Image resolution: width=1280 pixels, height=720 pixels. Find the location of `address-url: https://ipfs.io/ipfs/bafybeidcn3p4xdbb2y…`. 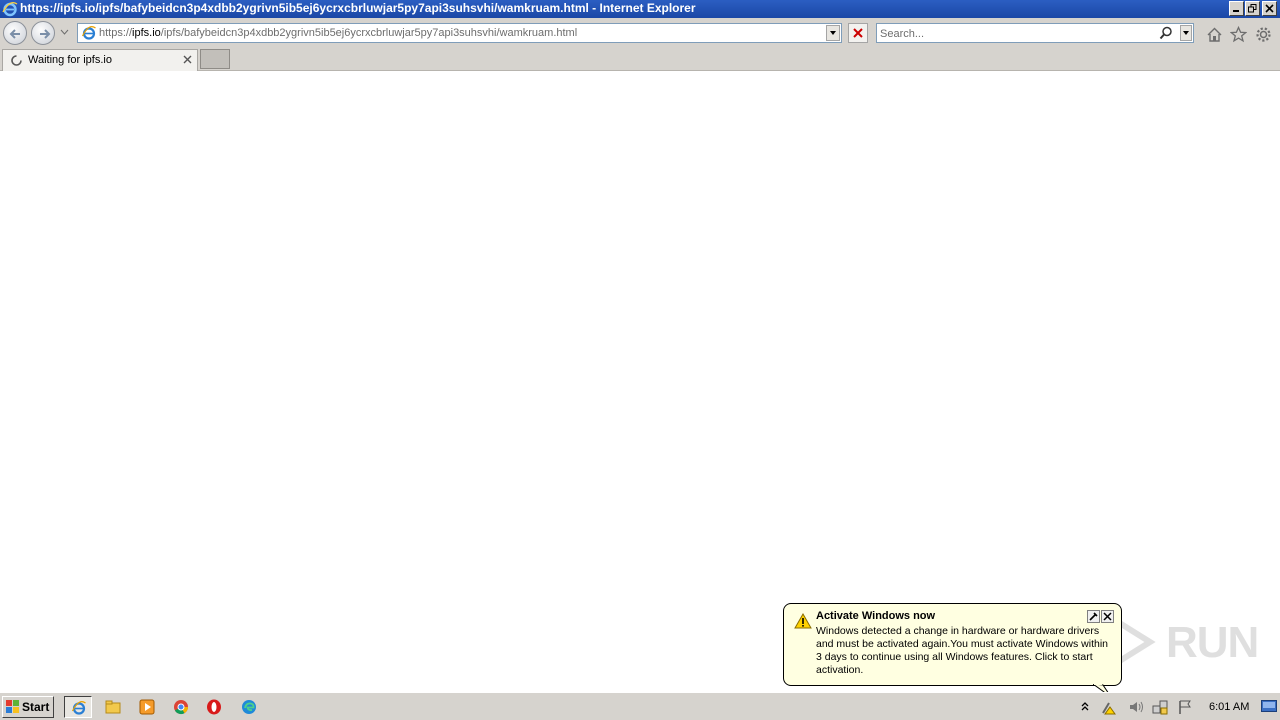

address-url: https://ipfs.io/ipfs/bafybeidcn3p4xdbb2y… is located at coordinates (338, 33).